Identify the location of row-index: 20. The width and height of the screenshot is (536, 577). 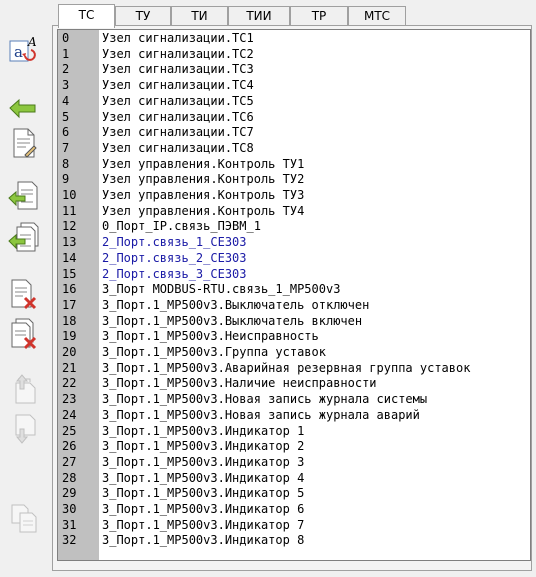
(69, 352).